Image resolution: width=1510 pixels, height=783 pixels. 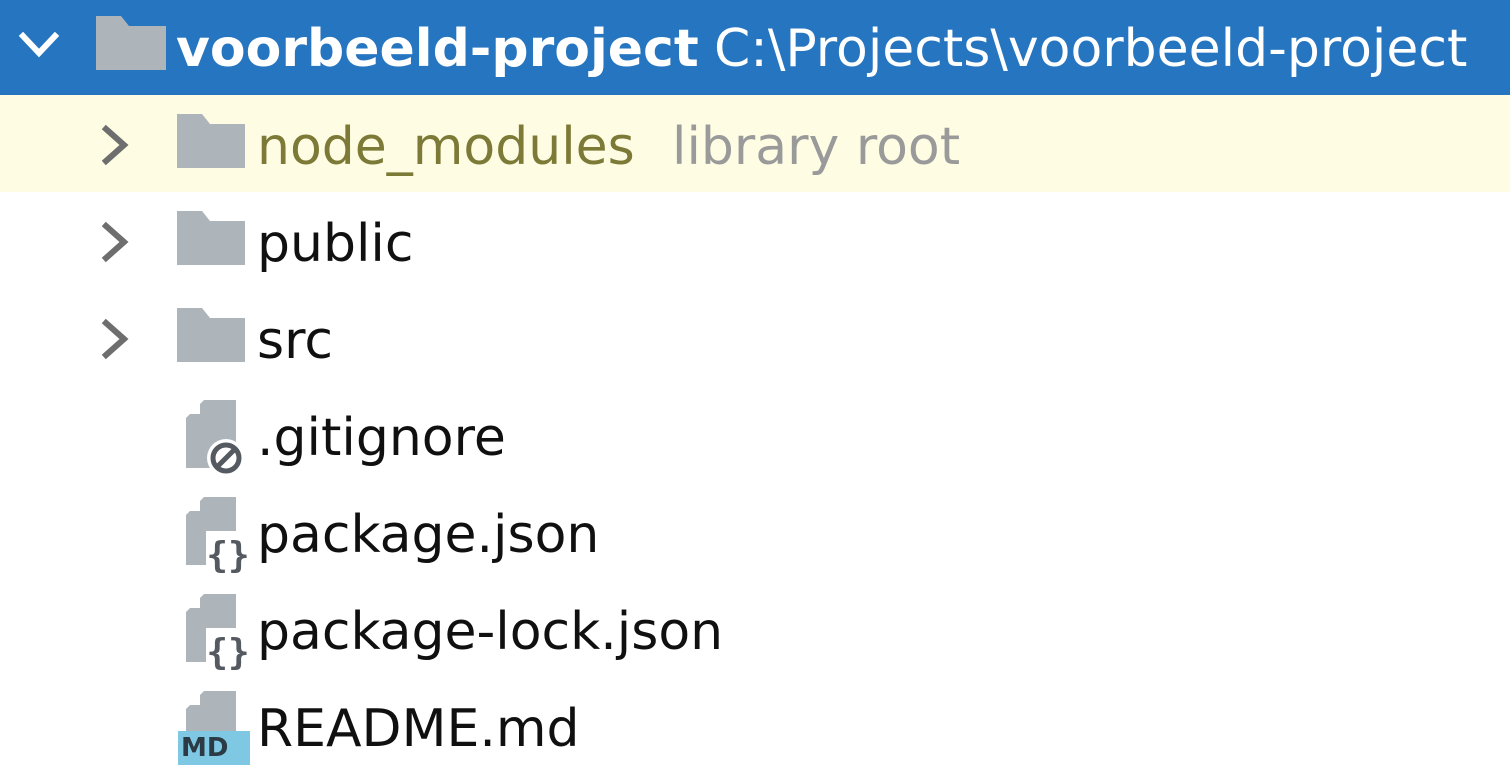 I want to click on project-path: C:\Projects\voorbeeld-project, so click(x=1091, y=49).